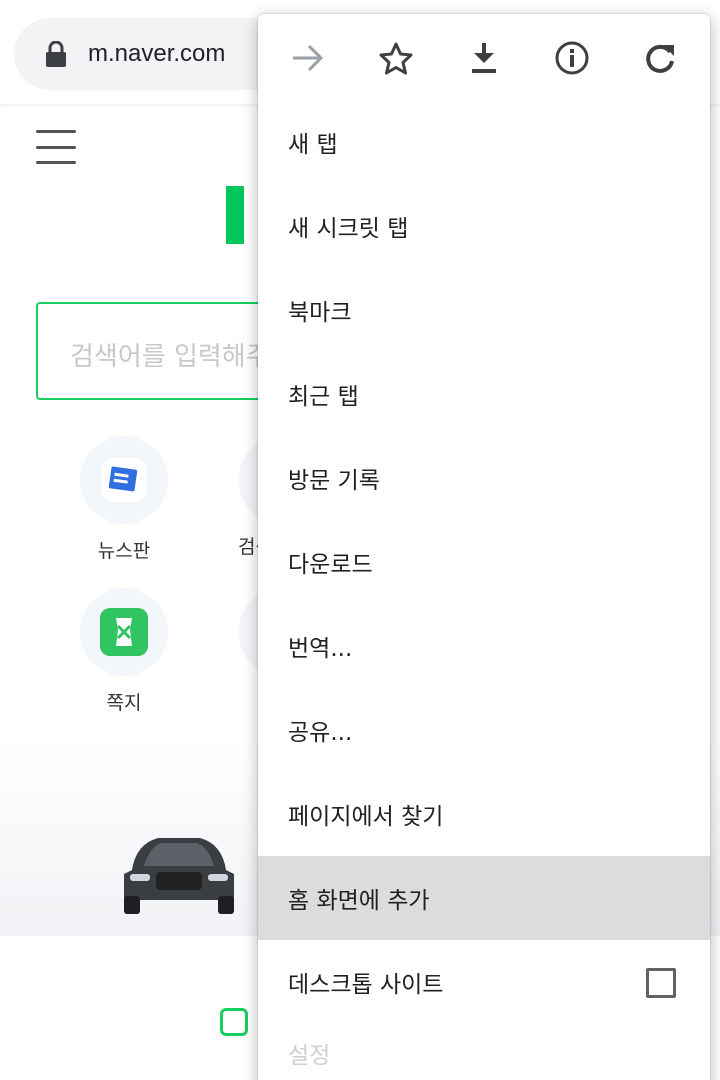 Image resolution: width=720 pixels, height=1080 pixels. I want to click on green-square-icon, so click(234, 1022).